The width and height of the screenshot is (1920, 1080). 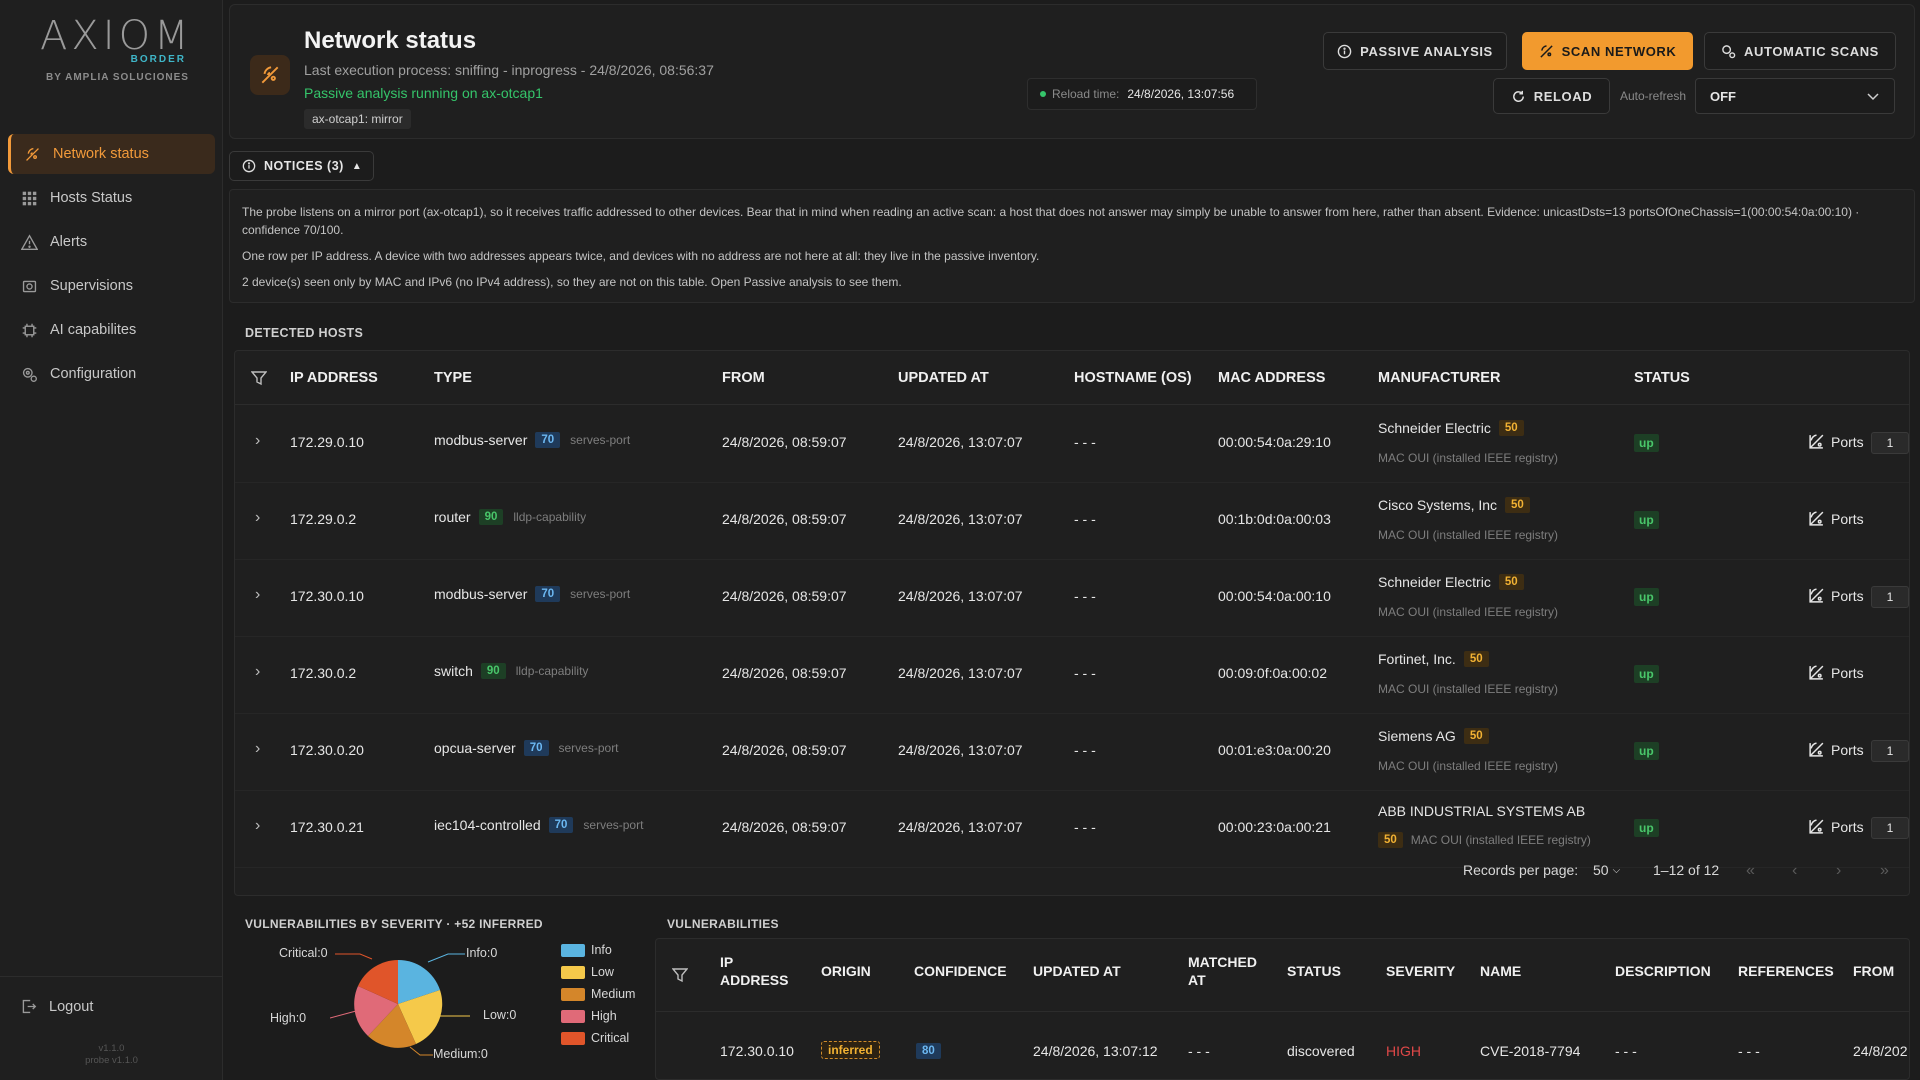 I want to click on host-manufacturer: Schneider Electric 50, so click(x=1451, y=428).